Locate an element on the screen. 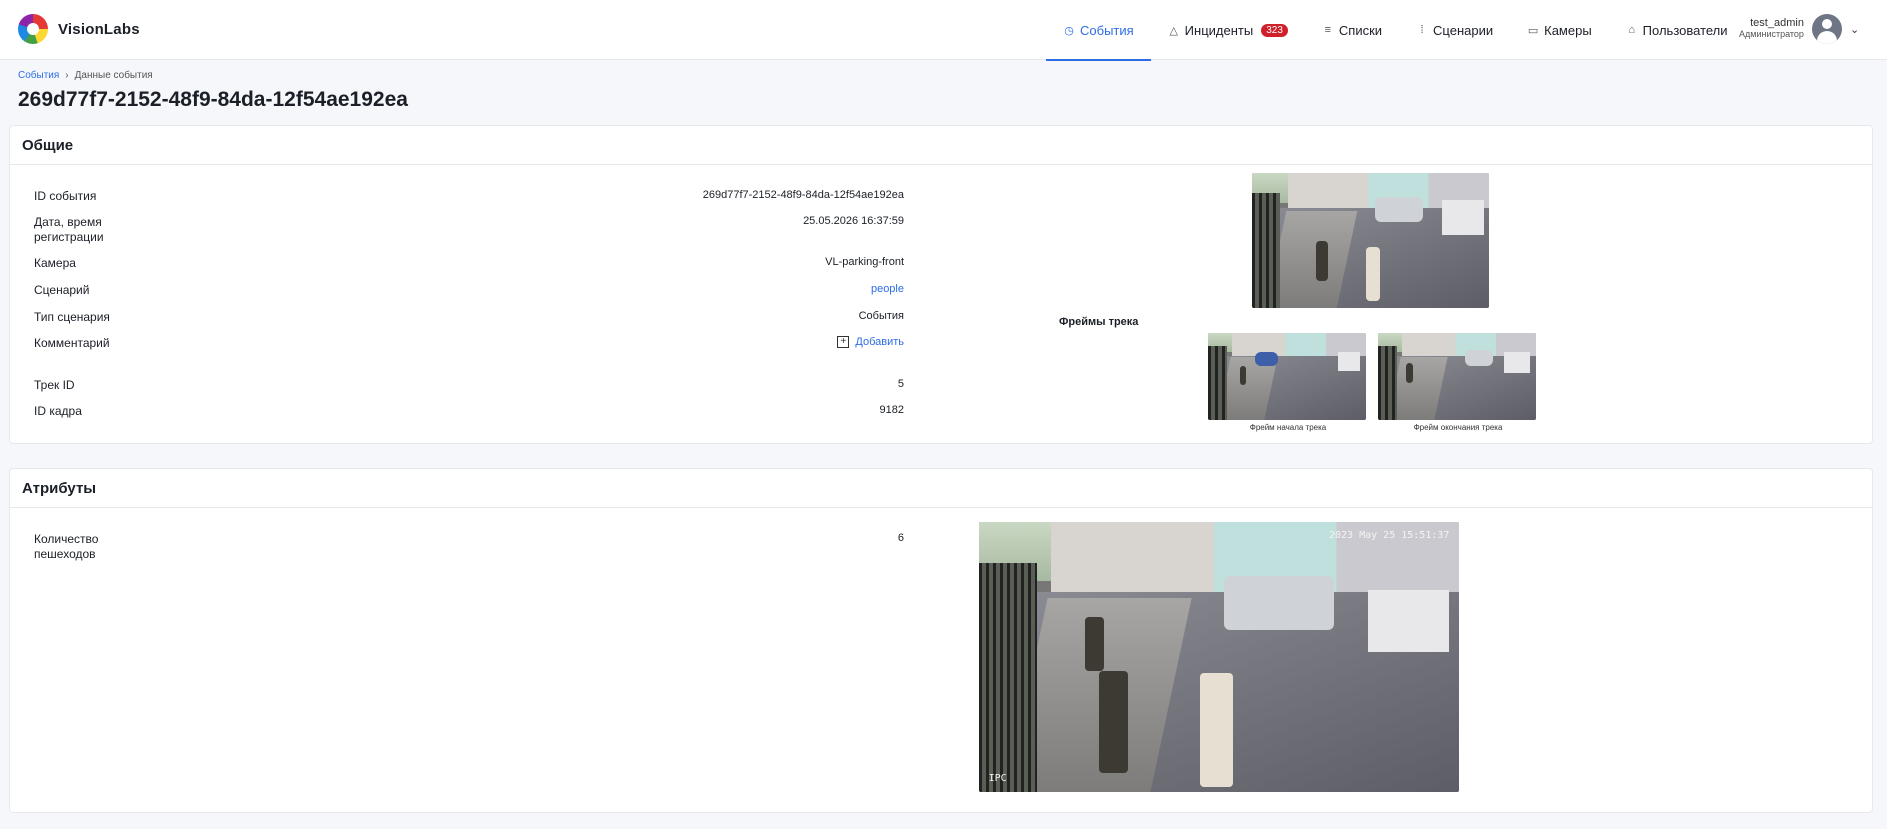  track-start-frame-image is located at coordinates (1287, 376).